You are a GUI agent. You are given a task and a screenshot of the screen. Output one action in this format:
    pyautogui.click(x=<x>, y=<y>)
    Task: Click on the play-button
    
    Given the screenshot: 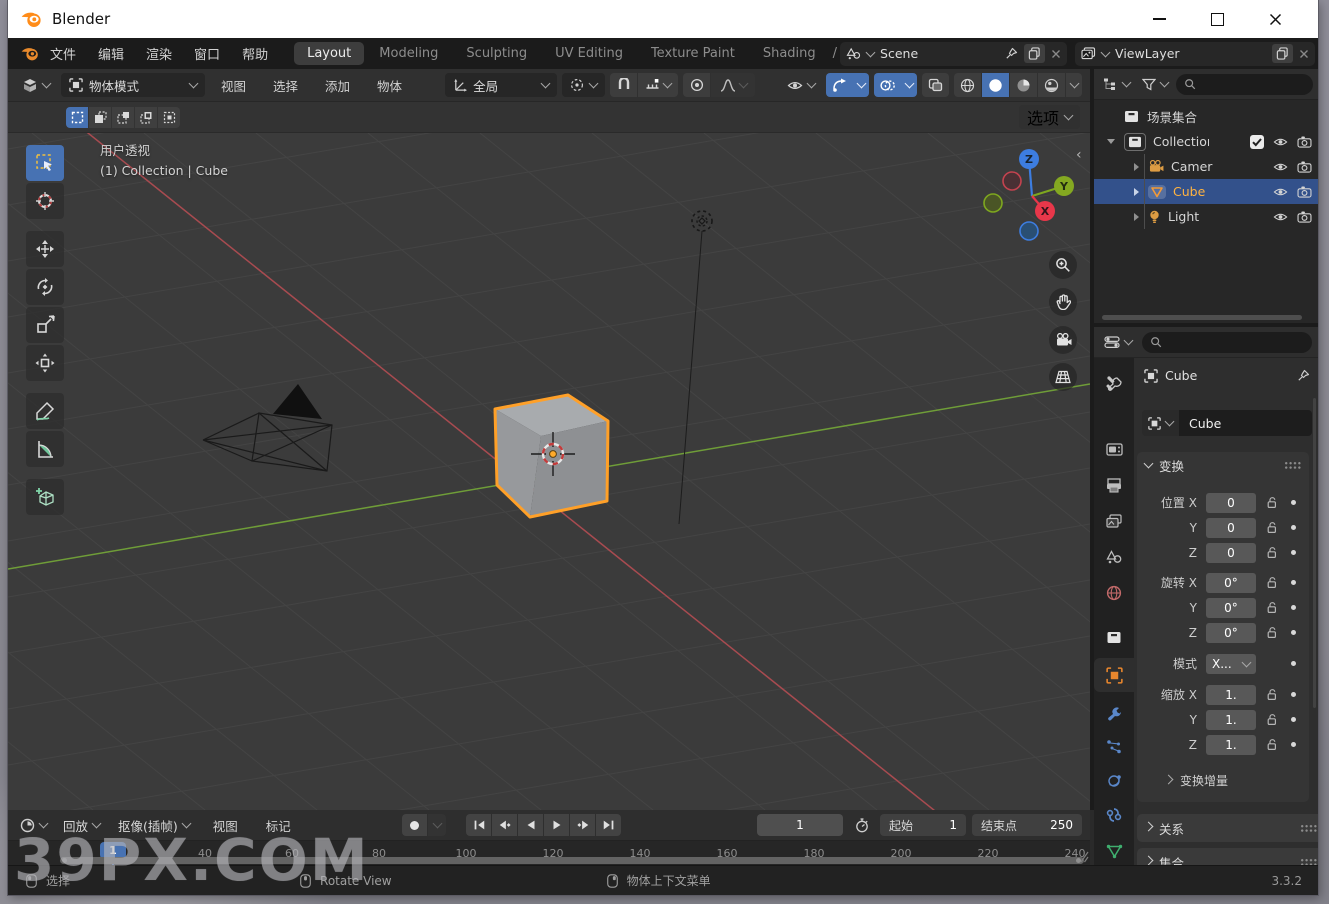 What is the action you would take?
    pyautogui.click(x=557, y=825)
    